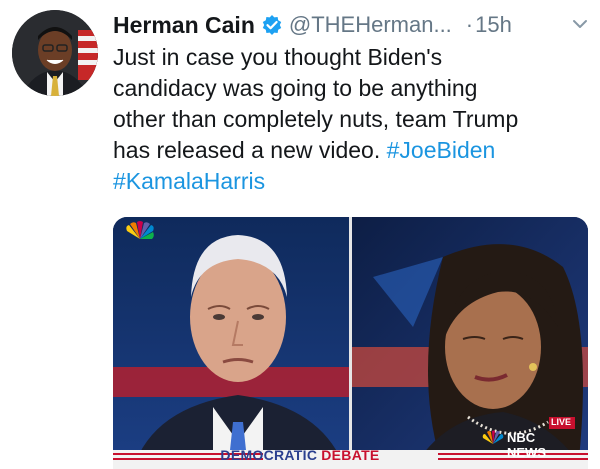 Image resolution: width=600 pixels, height=469 pixels. I want to click on verified-badge-icon, so click(272, 25).